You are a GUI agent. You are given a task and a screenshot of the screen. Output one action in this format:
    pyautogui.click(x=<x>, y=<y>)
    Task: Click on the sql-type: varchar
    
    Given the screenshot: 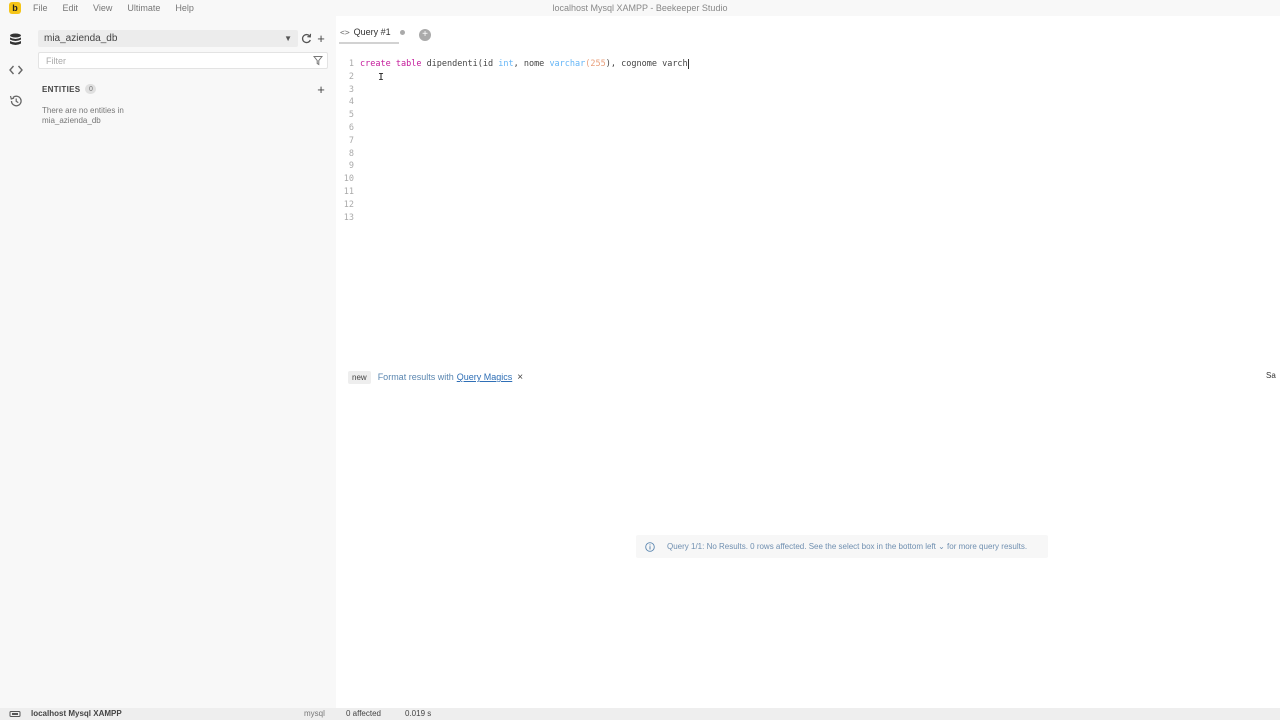 What is the action you would take?
    pyautogui.click(x=567, y=64)
    